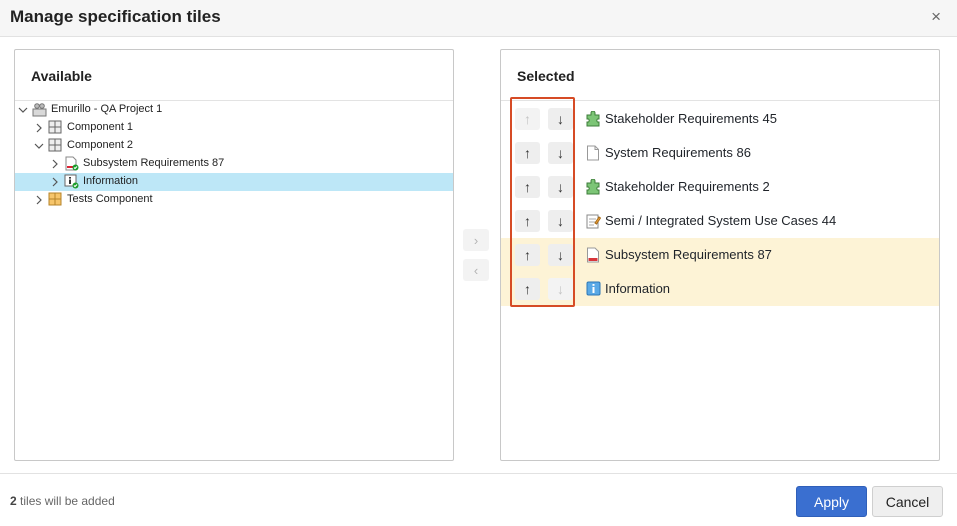  I want to click on selected-header: Selected, so click(720, 75).